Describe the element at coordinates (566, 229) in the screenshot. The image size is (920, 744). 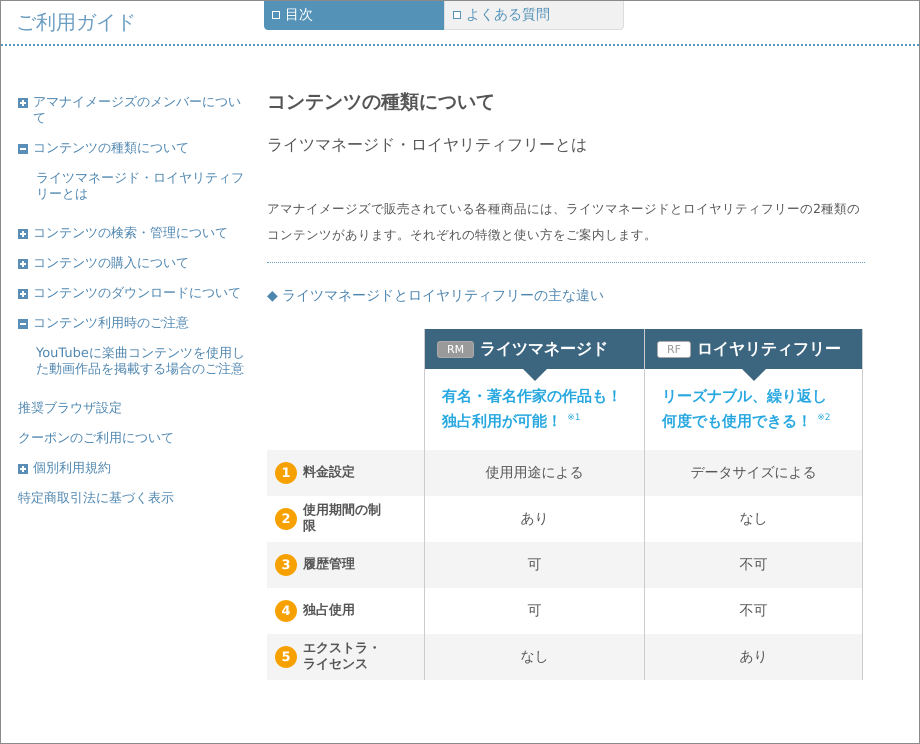
I see `intro-paragraph: アマナイメージズで販売されている各種商品には、ライツマネージドとロイヤリティフリーの2種類のコンテンツがあります。それぞれの特徴と使い方をご案内します。` at that location.